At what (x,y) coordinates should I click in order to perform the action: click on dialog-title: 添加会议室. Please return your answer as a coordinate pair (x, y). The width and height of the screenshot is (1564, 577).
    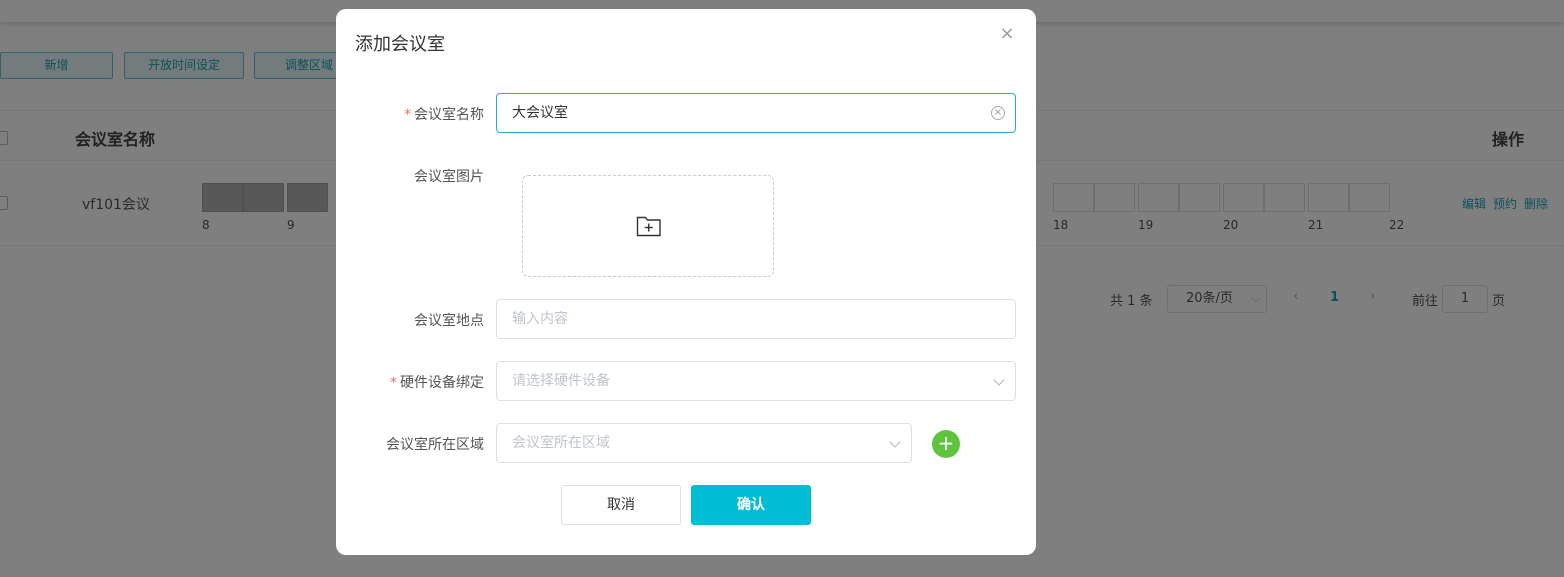
    Looking at the image, I should click on (400, 44).